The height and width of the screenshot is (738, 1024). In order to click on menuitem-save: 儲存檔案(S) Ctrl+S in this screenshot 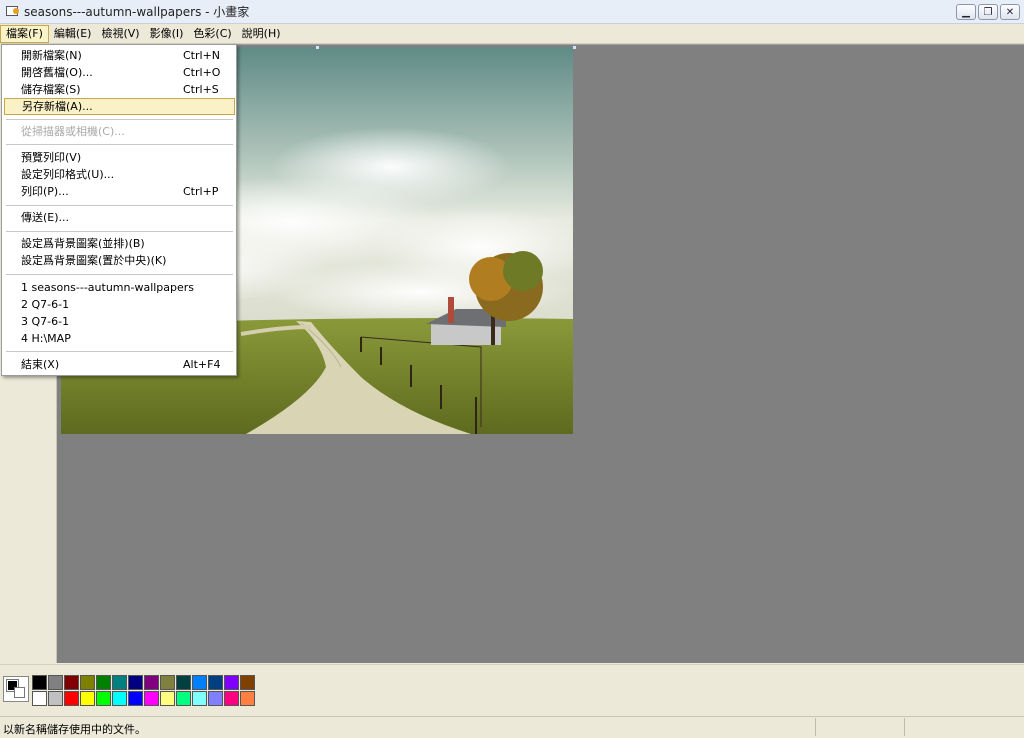, I will do `click(119, 89)`.